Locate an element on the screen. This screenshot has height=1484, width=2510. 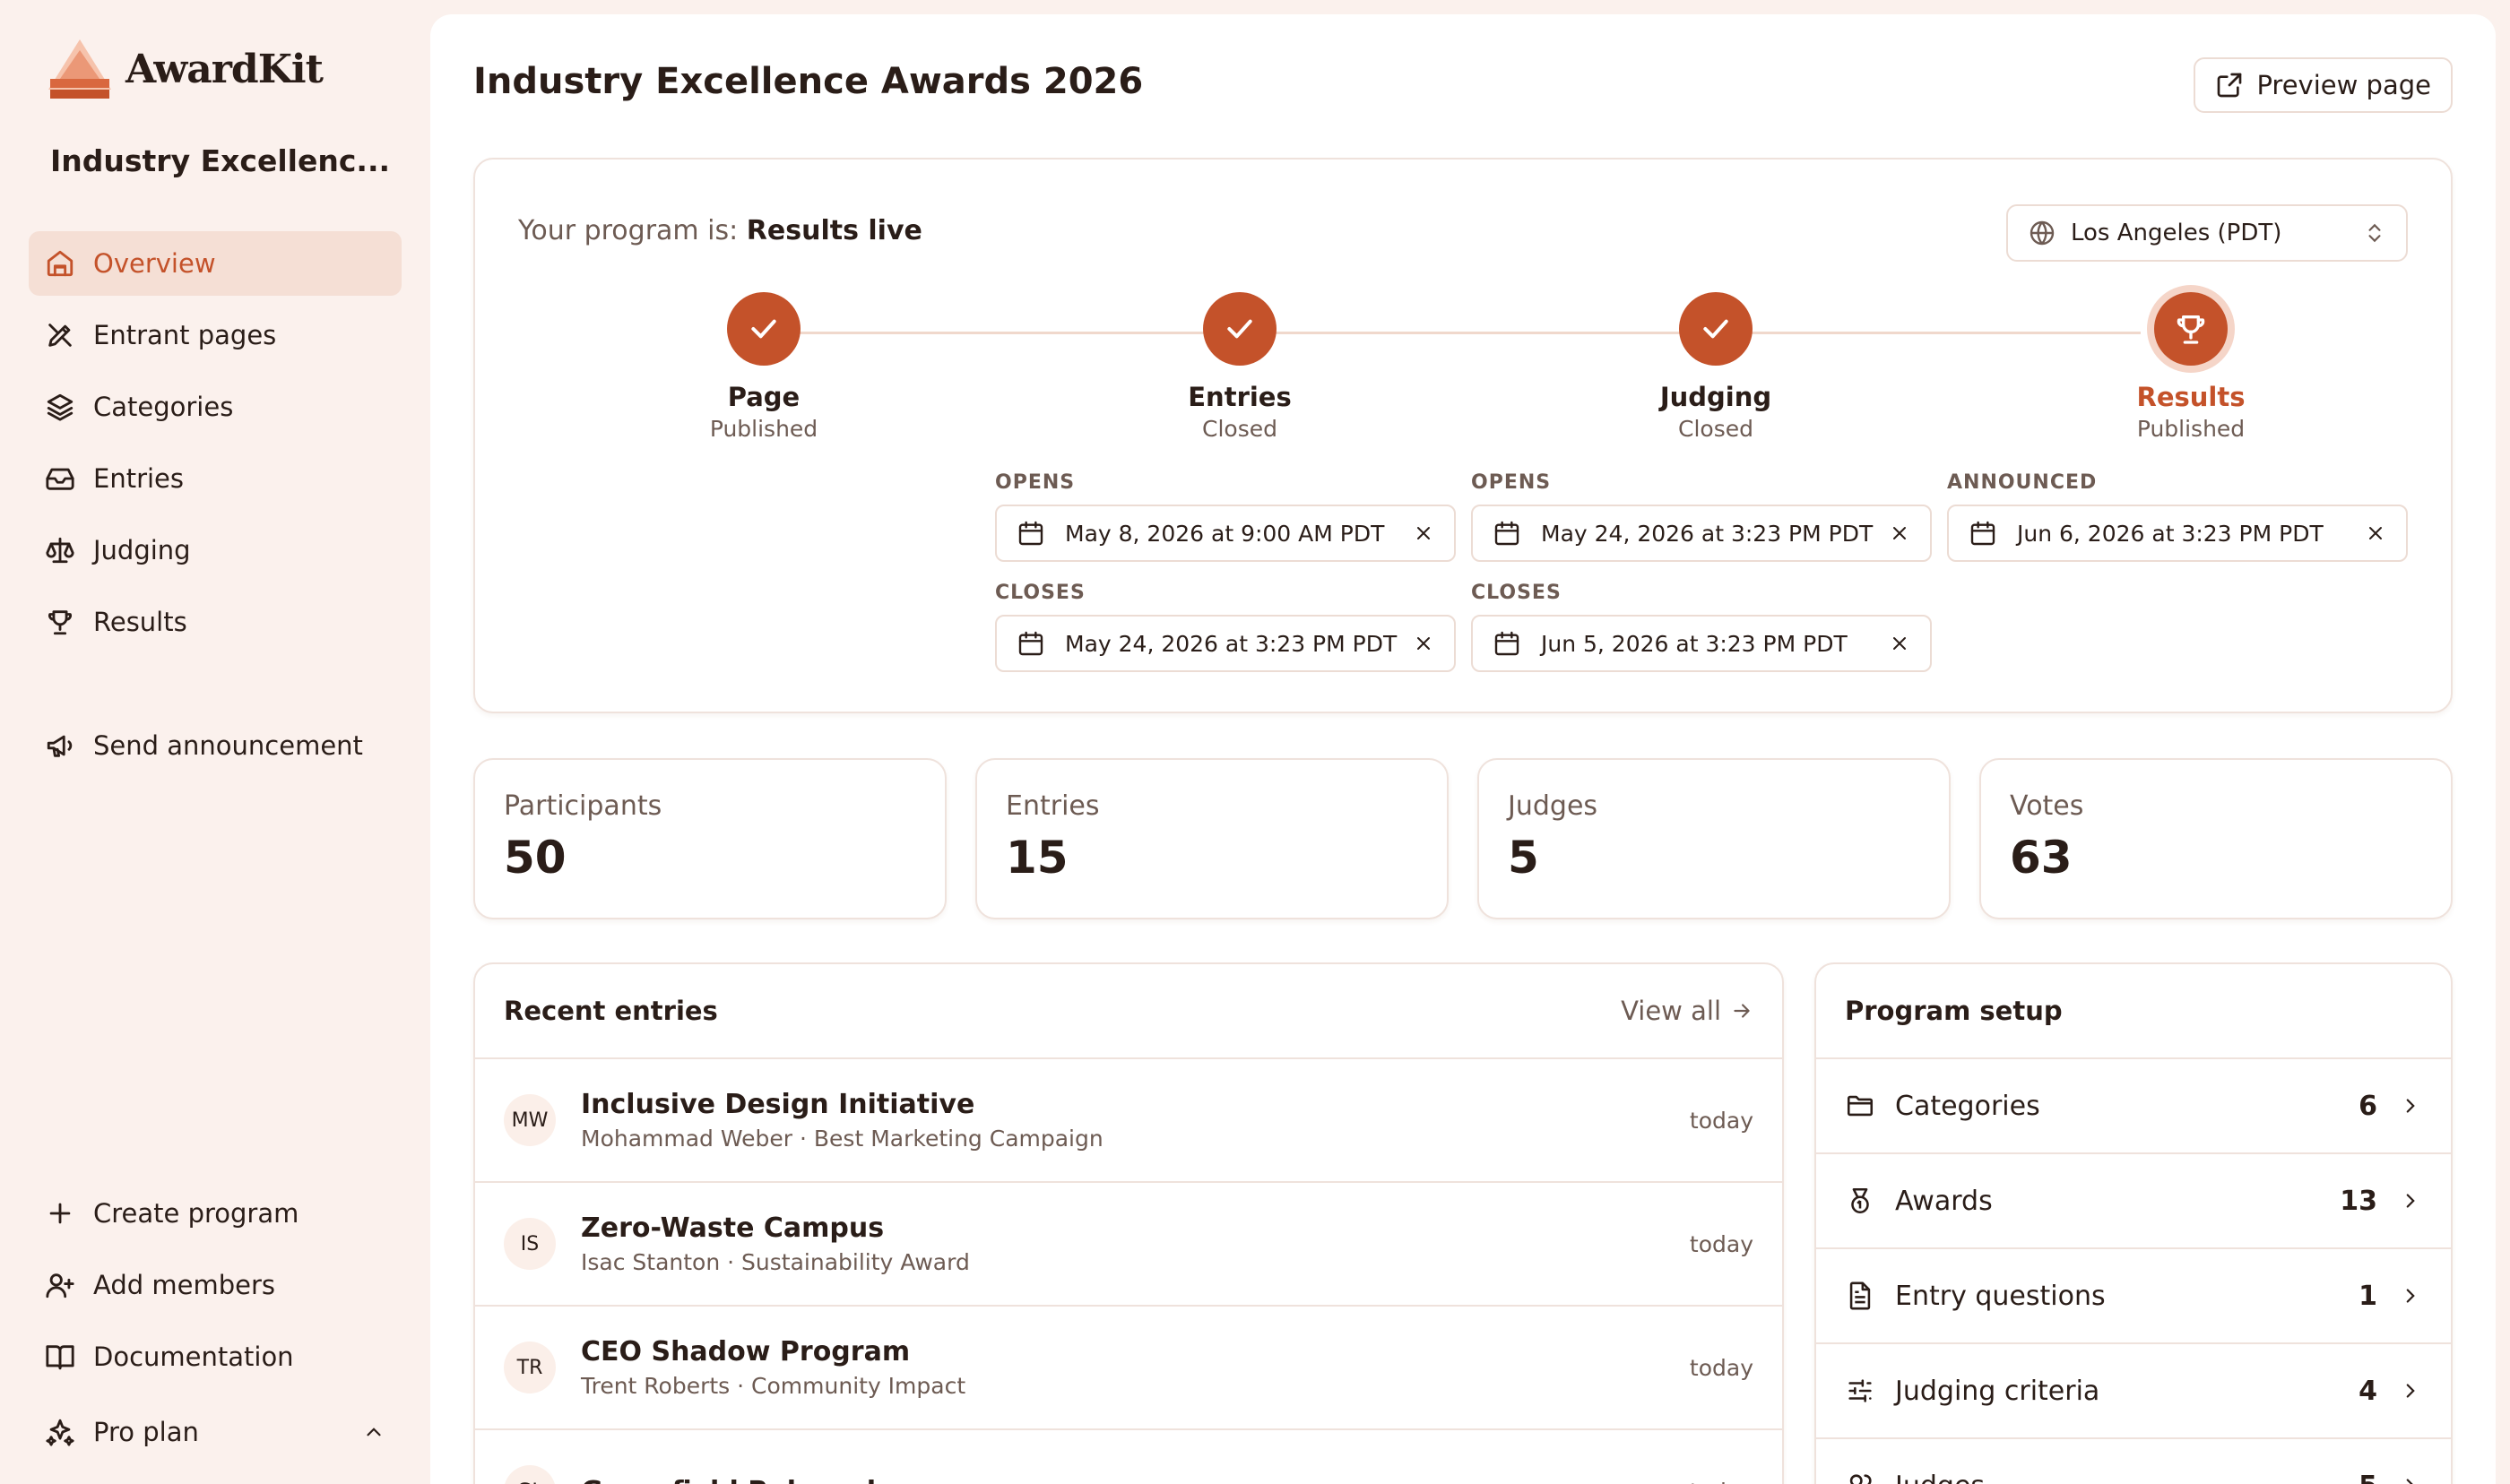
nav-item-overview: Overview is located at coordinates (215, 263).